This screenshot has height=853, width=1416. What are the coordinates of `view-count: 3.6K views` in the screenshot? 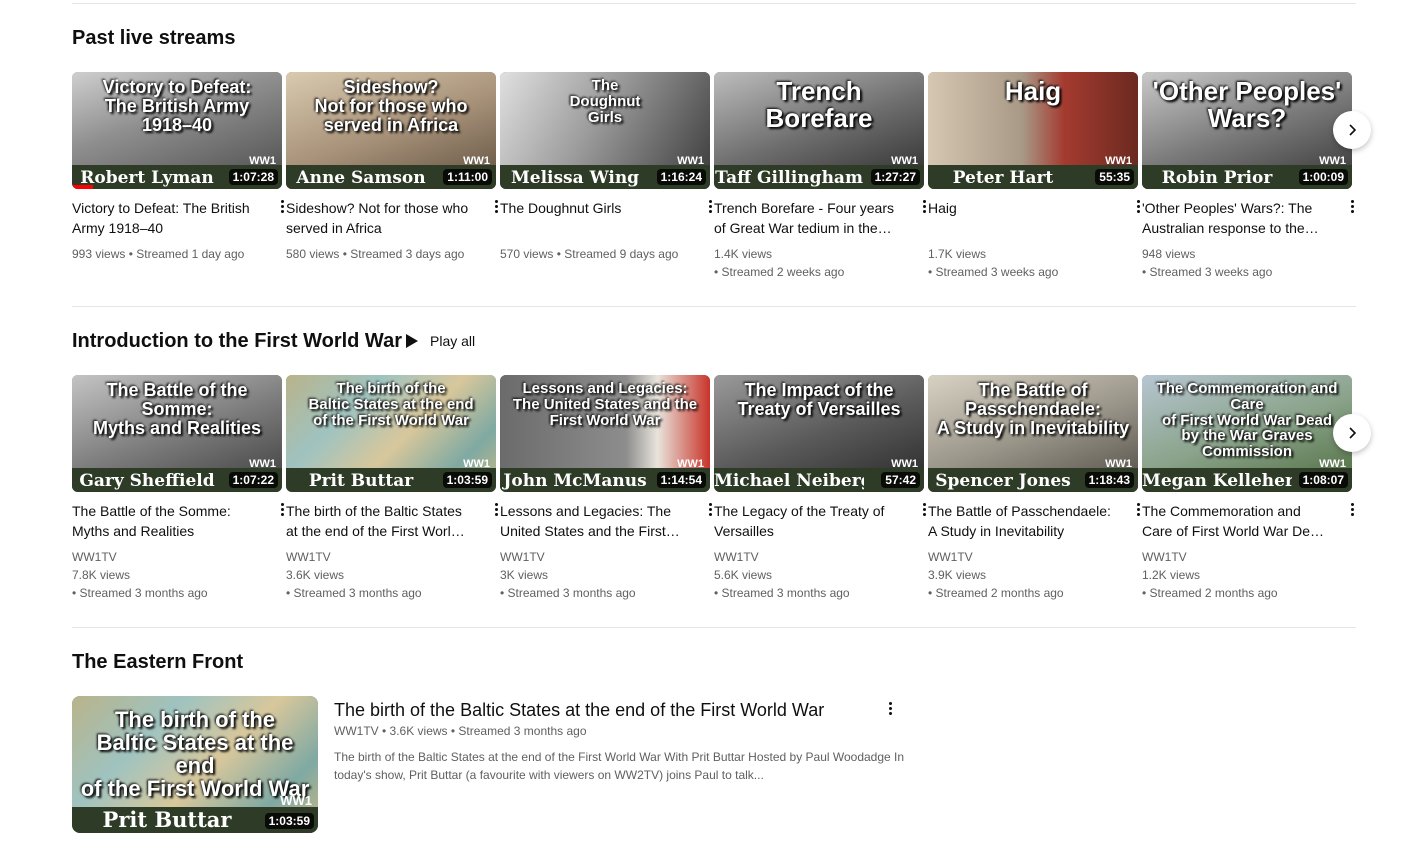 It's located at (315, 575).